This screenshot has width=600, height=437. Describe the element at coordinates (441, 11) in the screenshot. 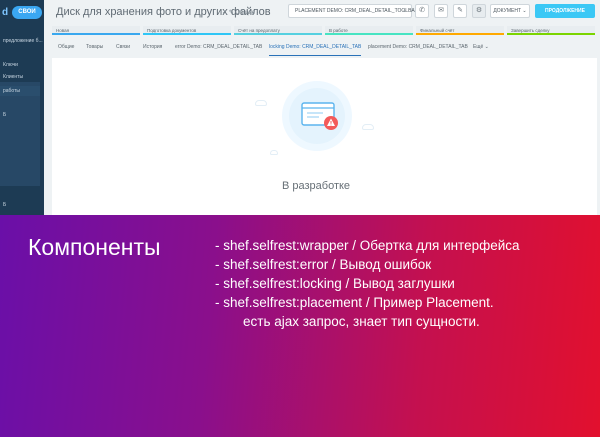

I see `mail-icon: ✉` at that location.